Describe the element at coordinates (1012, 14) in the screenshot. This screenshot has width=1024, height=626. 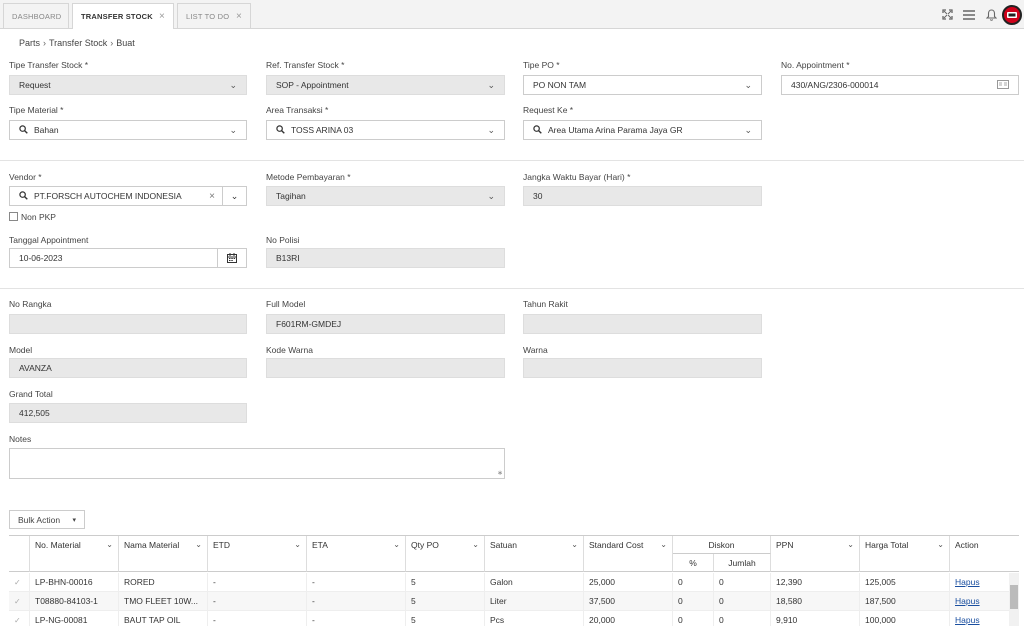
I see `user-avatar-icon` at that location.